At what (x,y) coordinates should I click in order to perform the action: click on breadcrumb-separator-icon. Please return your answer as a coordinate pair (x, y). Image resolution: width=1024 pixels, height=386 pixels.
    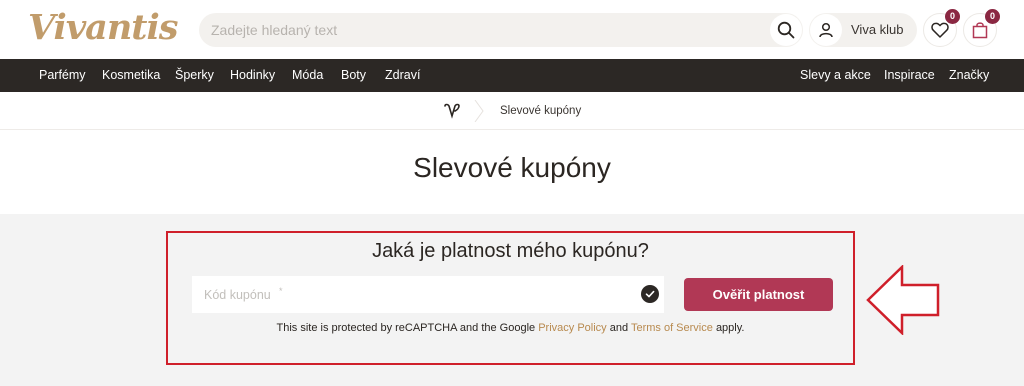
    Looking at the image, I should click on (479, 111).